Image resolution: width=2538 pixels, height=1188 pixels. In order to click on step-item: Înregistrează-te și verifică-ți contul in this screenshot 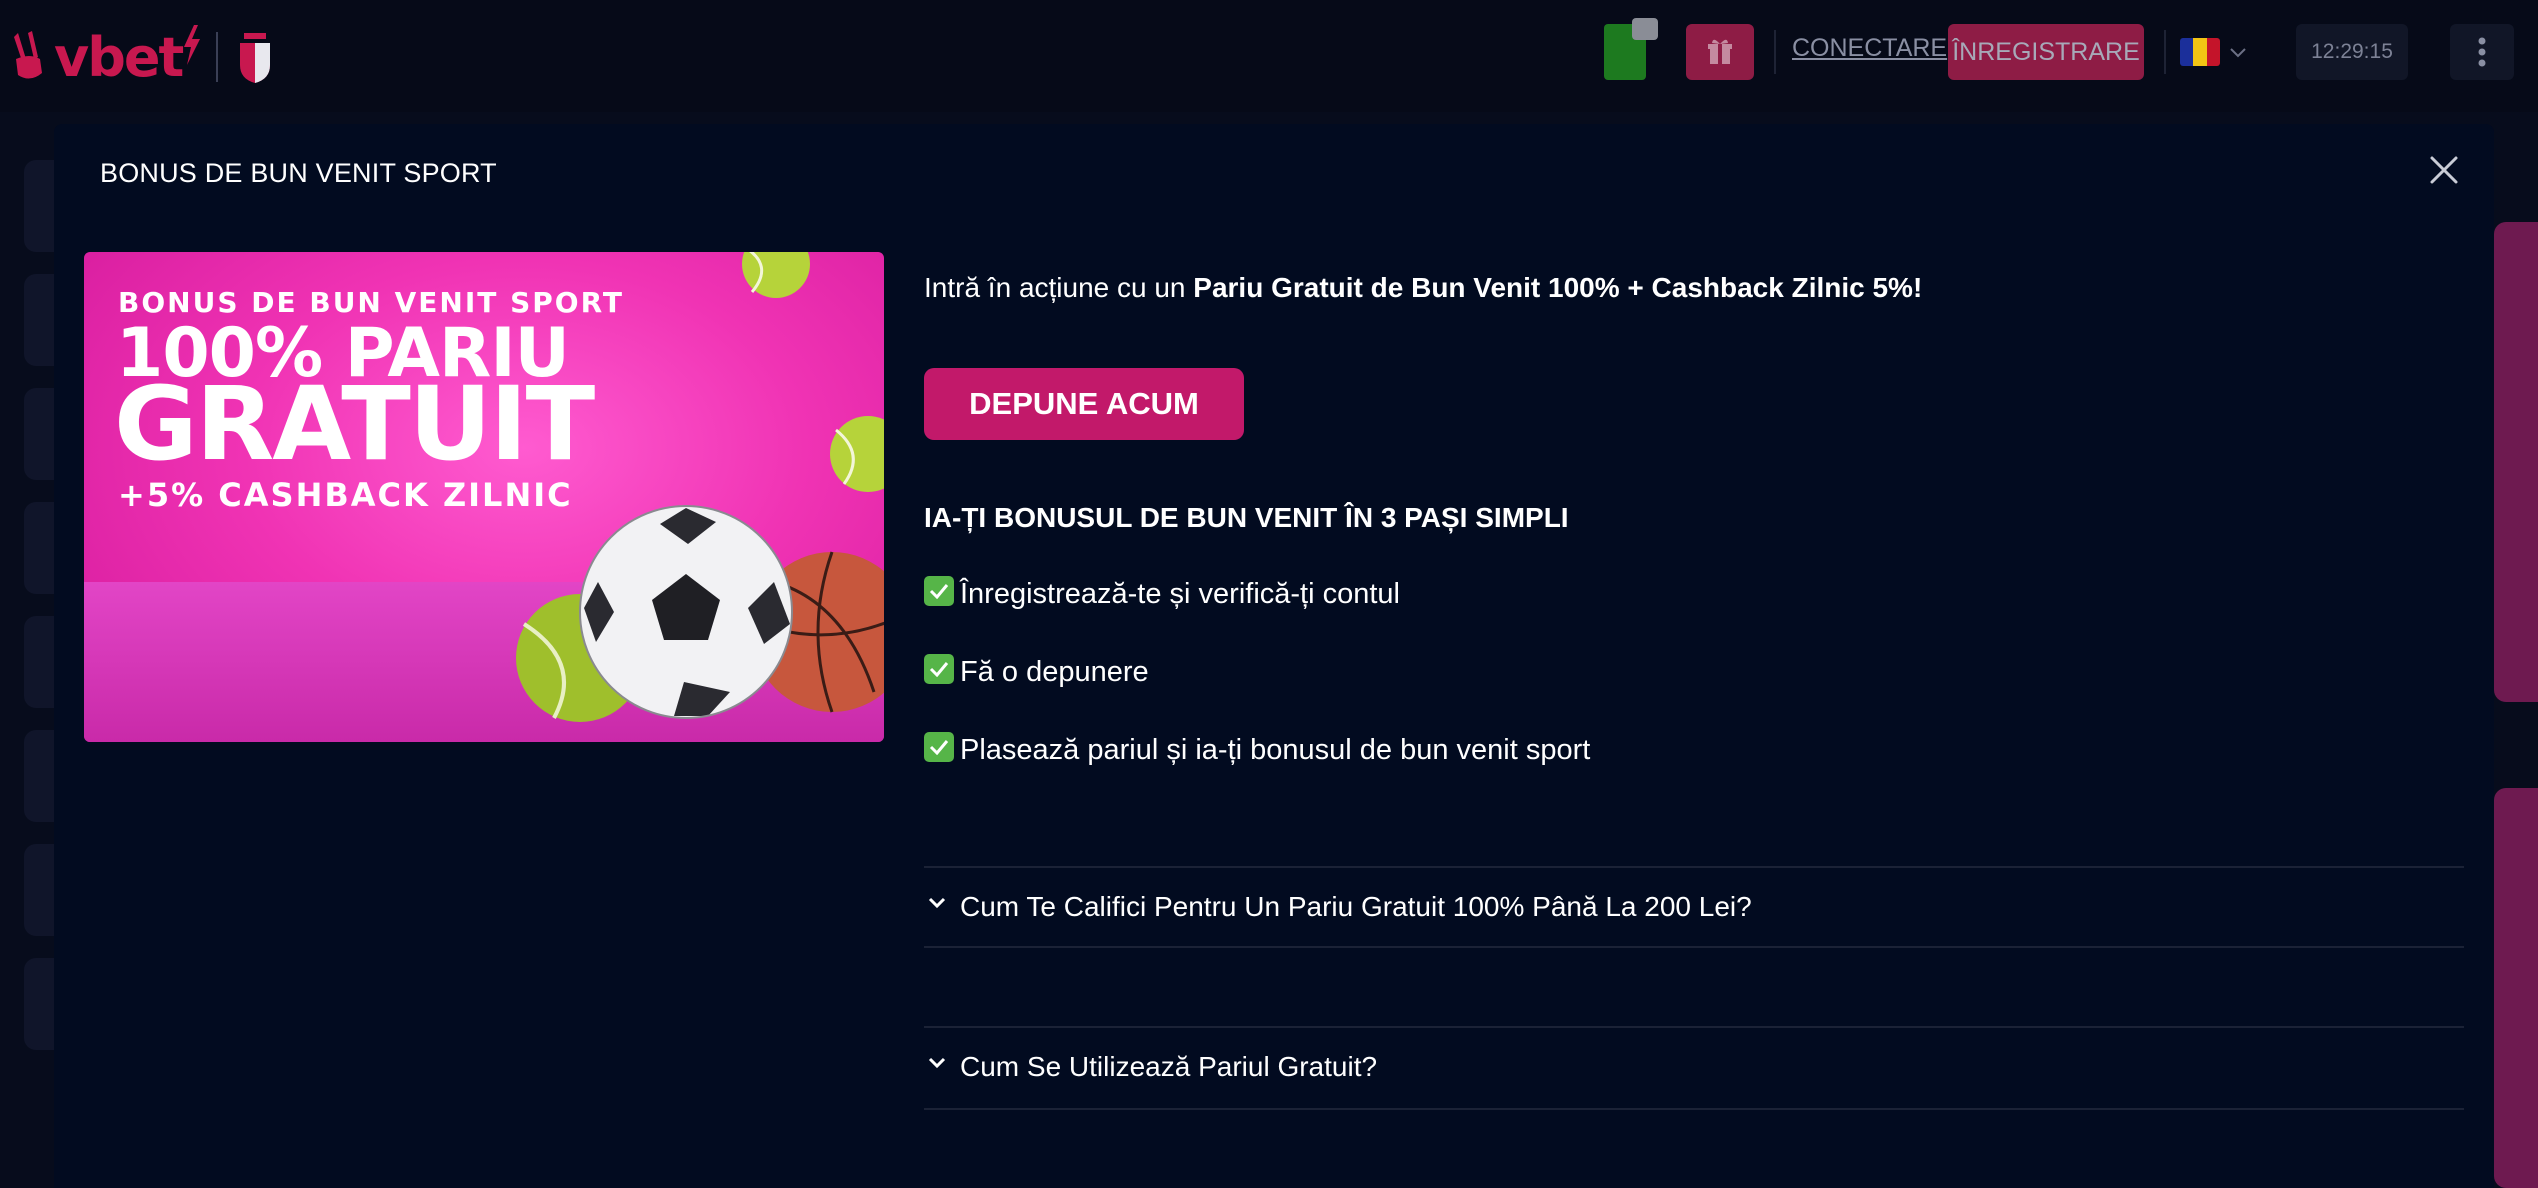, I will do `click(1162, 593)`.